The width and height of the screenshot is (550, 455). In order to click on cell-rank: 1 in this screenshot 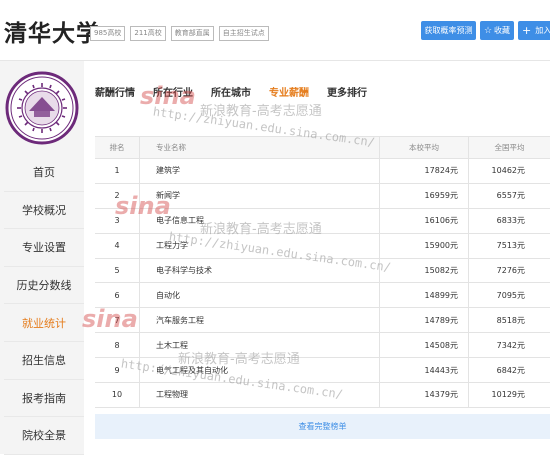, I will do `click(117, 171)`.